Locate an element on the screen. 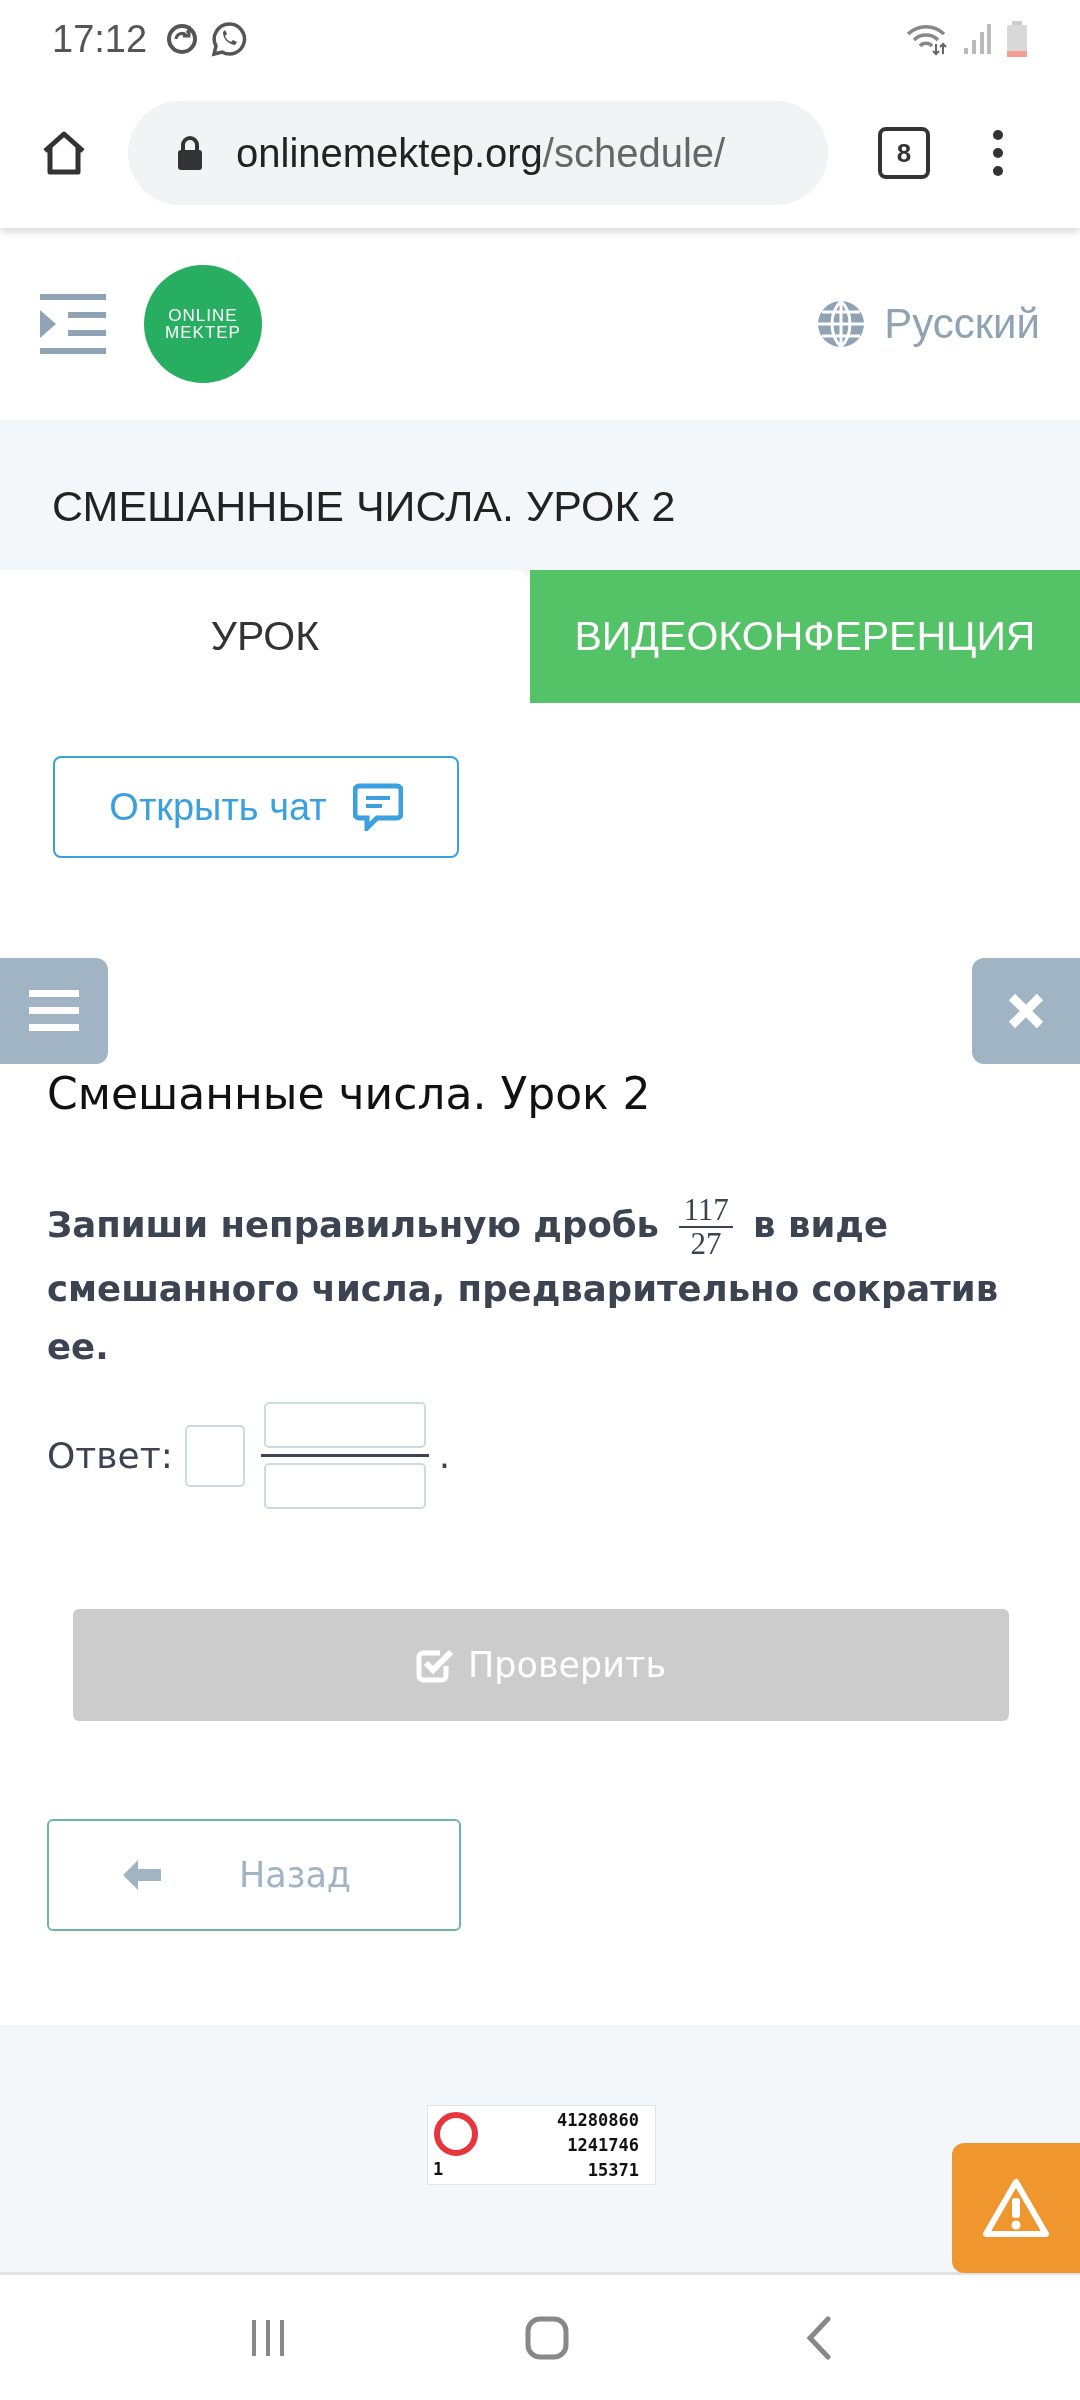  close-button is located at coordinates (1026, 1011).